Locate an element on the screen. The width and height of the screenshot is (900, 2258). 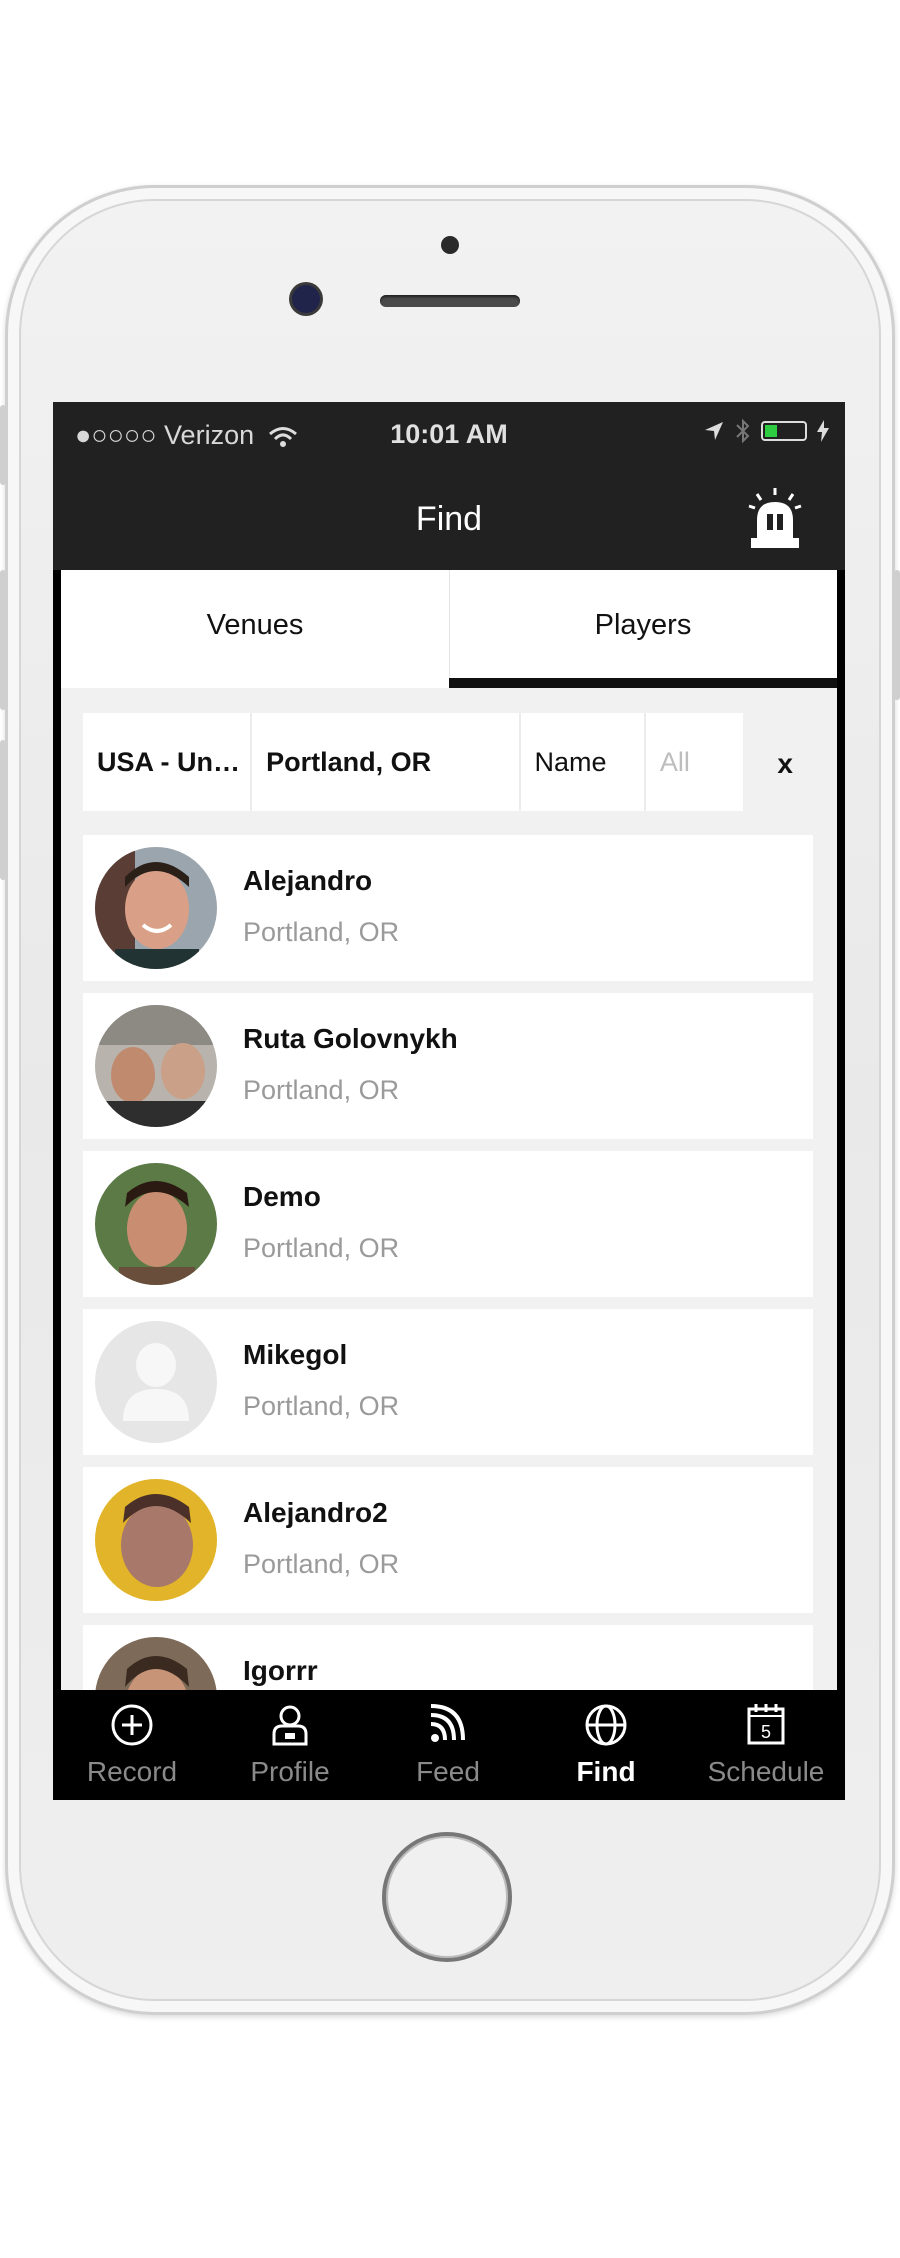
player-name: Mikegol is located at coordinates (295, 1354).